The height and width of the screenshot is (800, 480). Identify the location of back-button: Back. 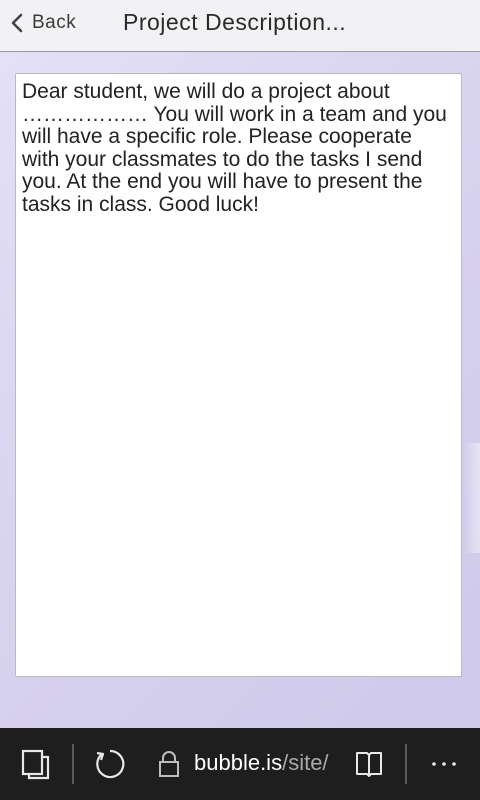
(43, 23).